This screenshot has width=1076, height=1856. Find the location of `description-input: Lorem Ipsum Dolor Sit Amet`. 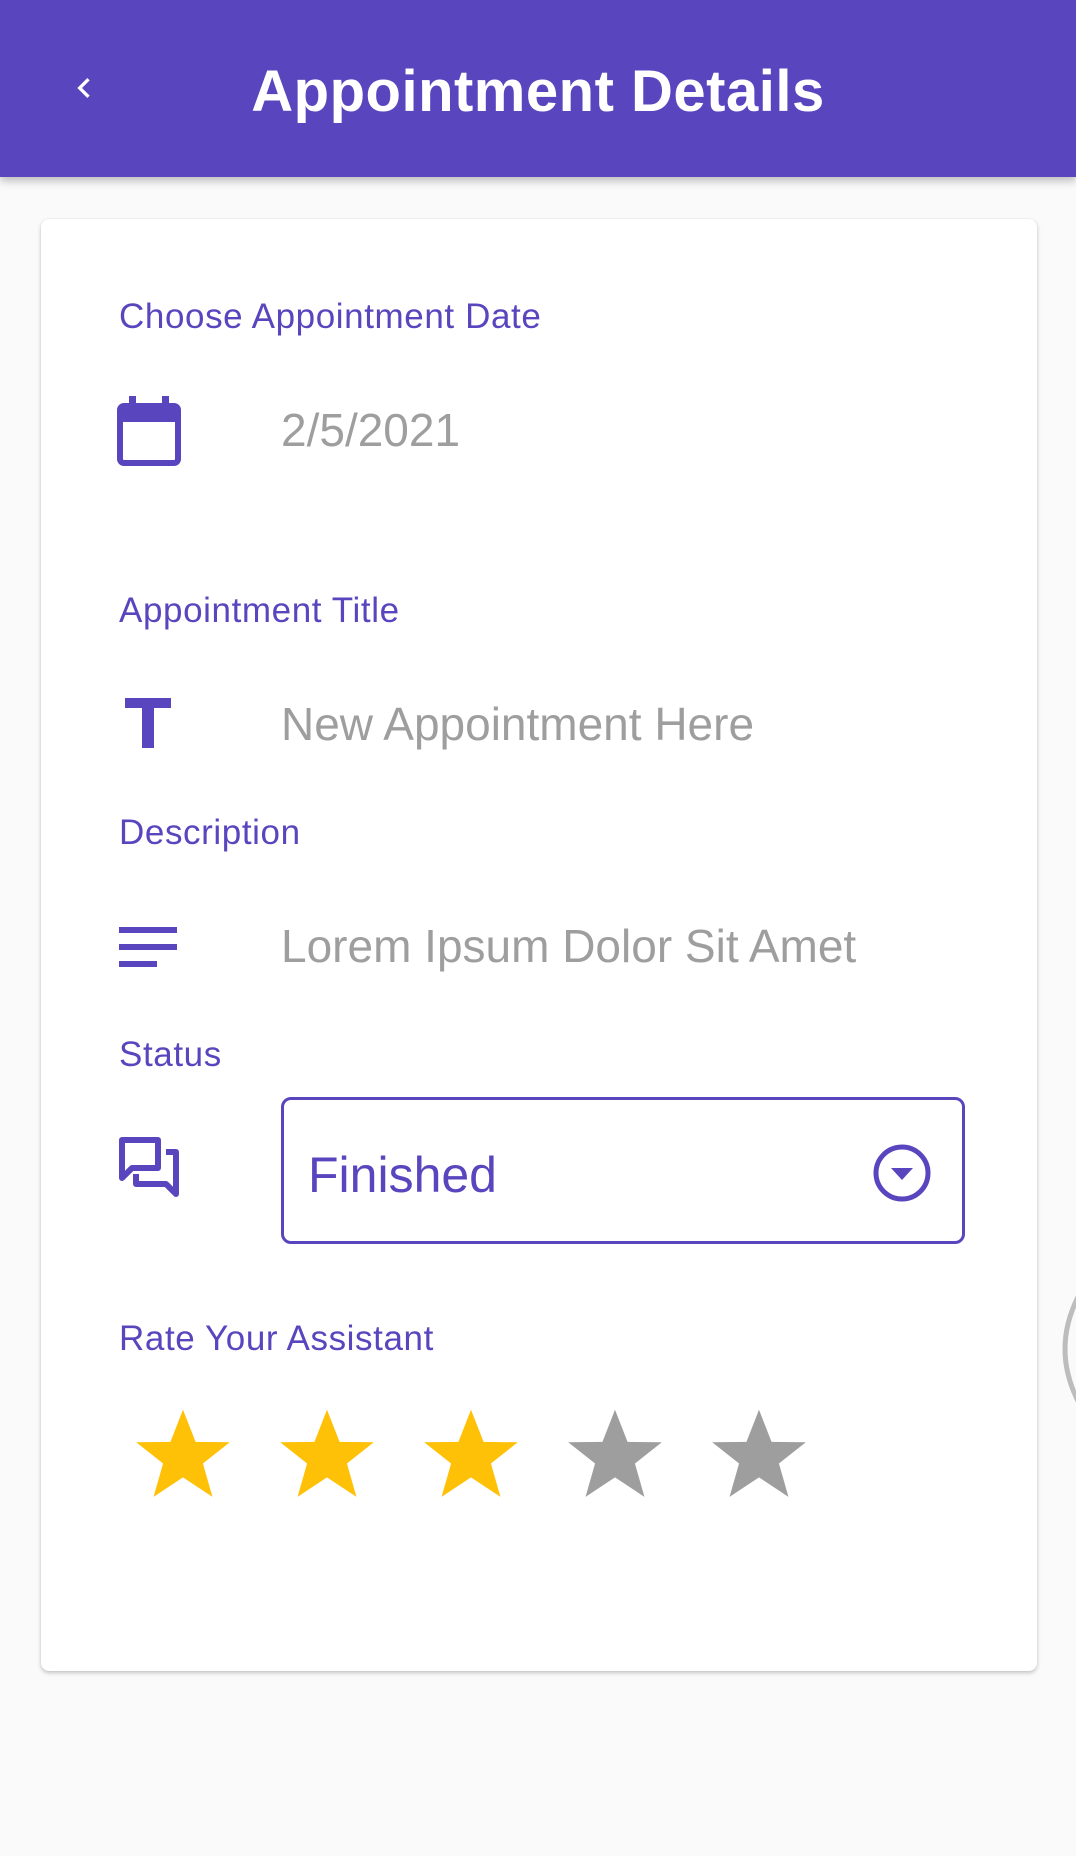

description-input: Lorem Ipsum Dolor Sit Amet is located at coordinates (568, 946).